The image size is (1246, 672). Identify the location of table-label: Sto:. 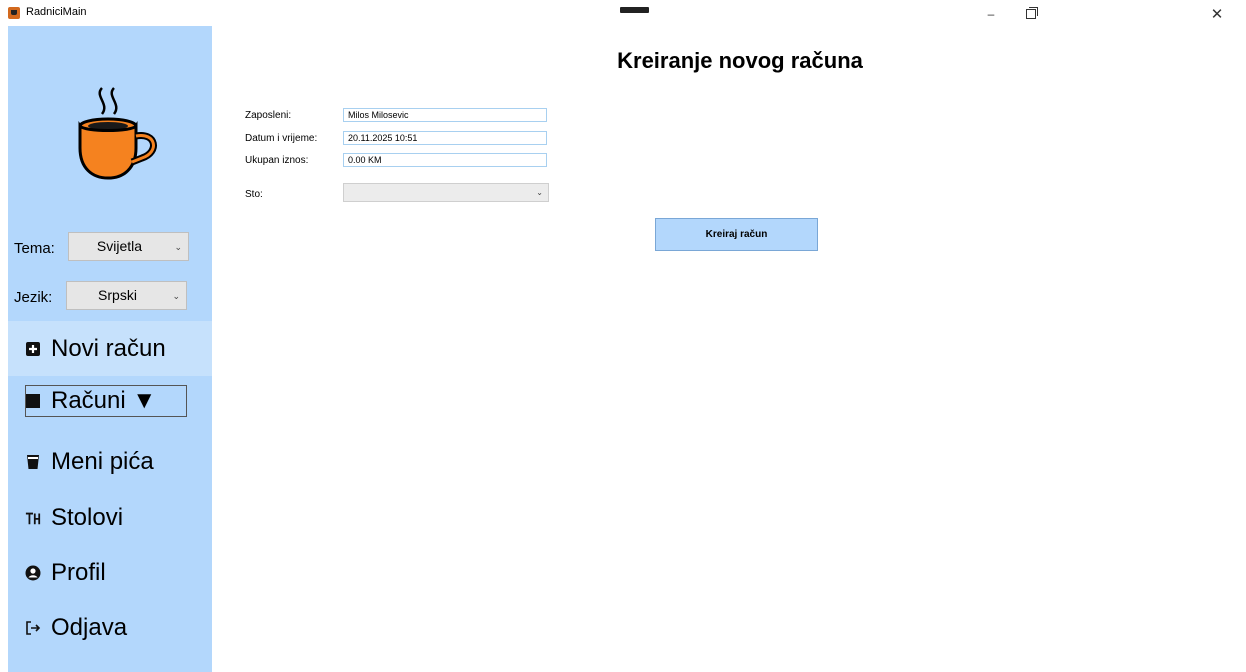
(254, 194).